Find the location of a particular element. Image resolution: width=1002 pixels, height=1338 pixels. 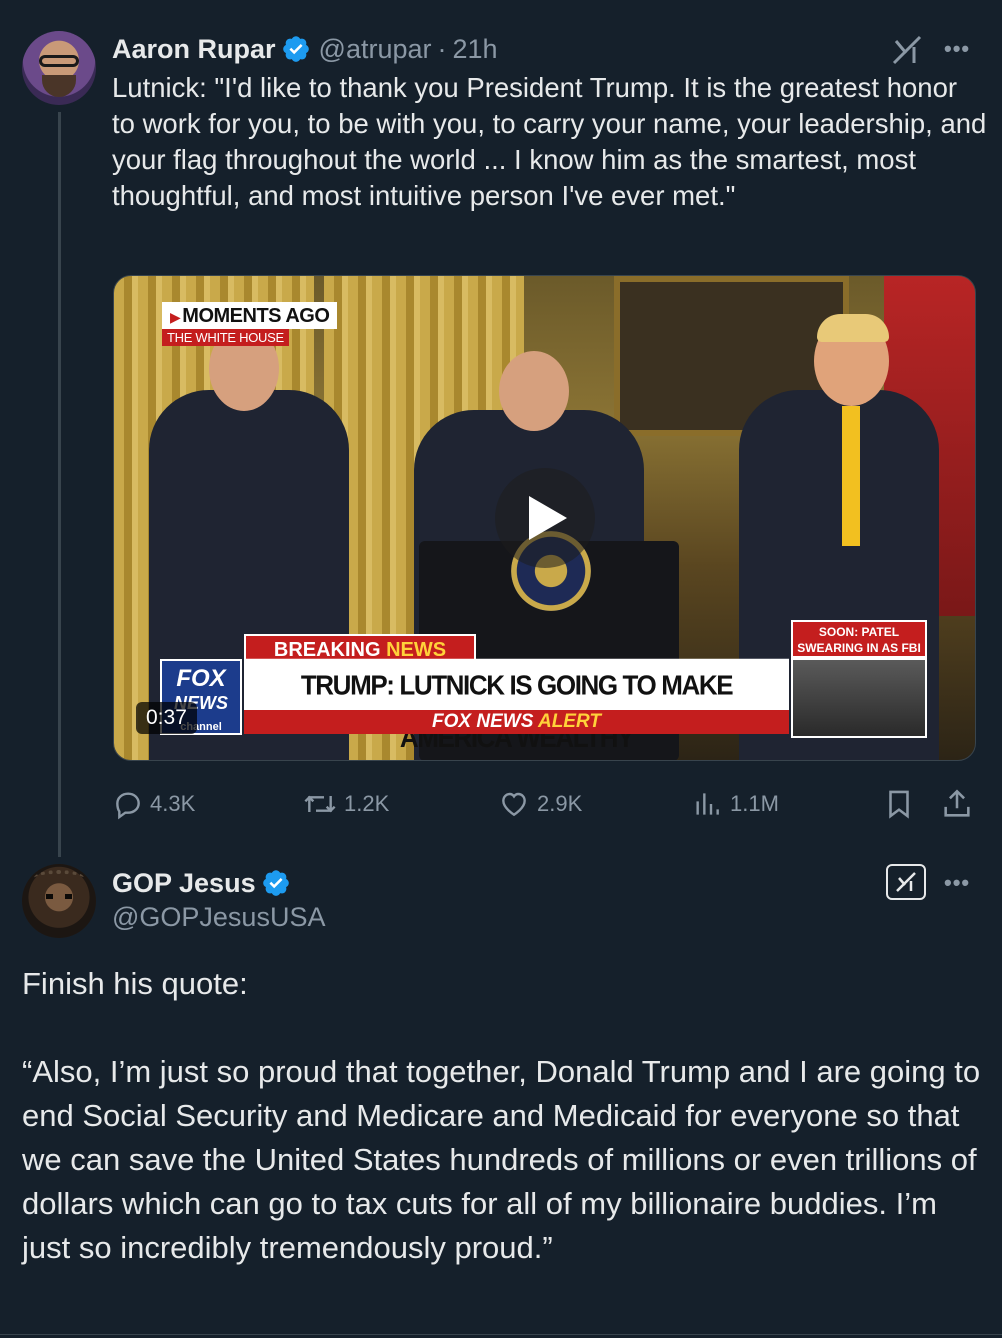

repost-count: 1.2K is located at coordinates (367, 803).